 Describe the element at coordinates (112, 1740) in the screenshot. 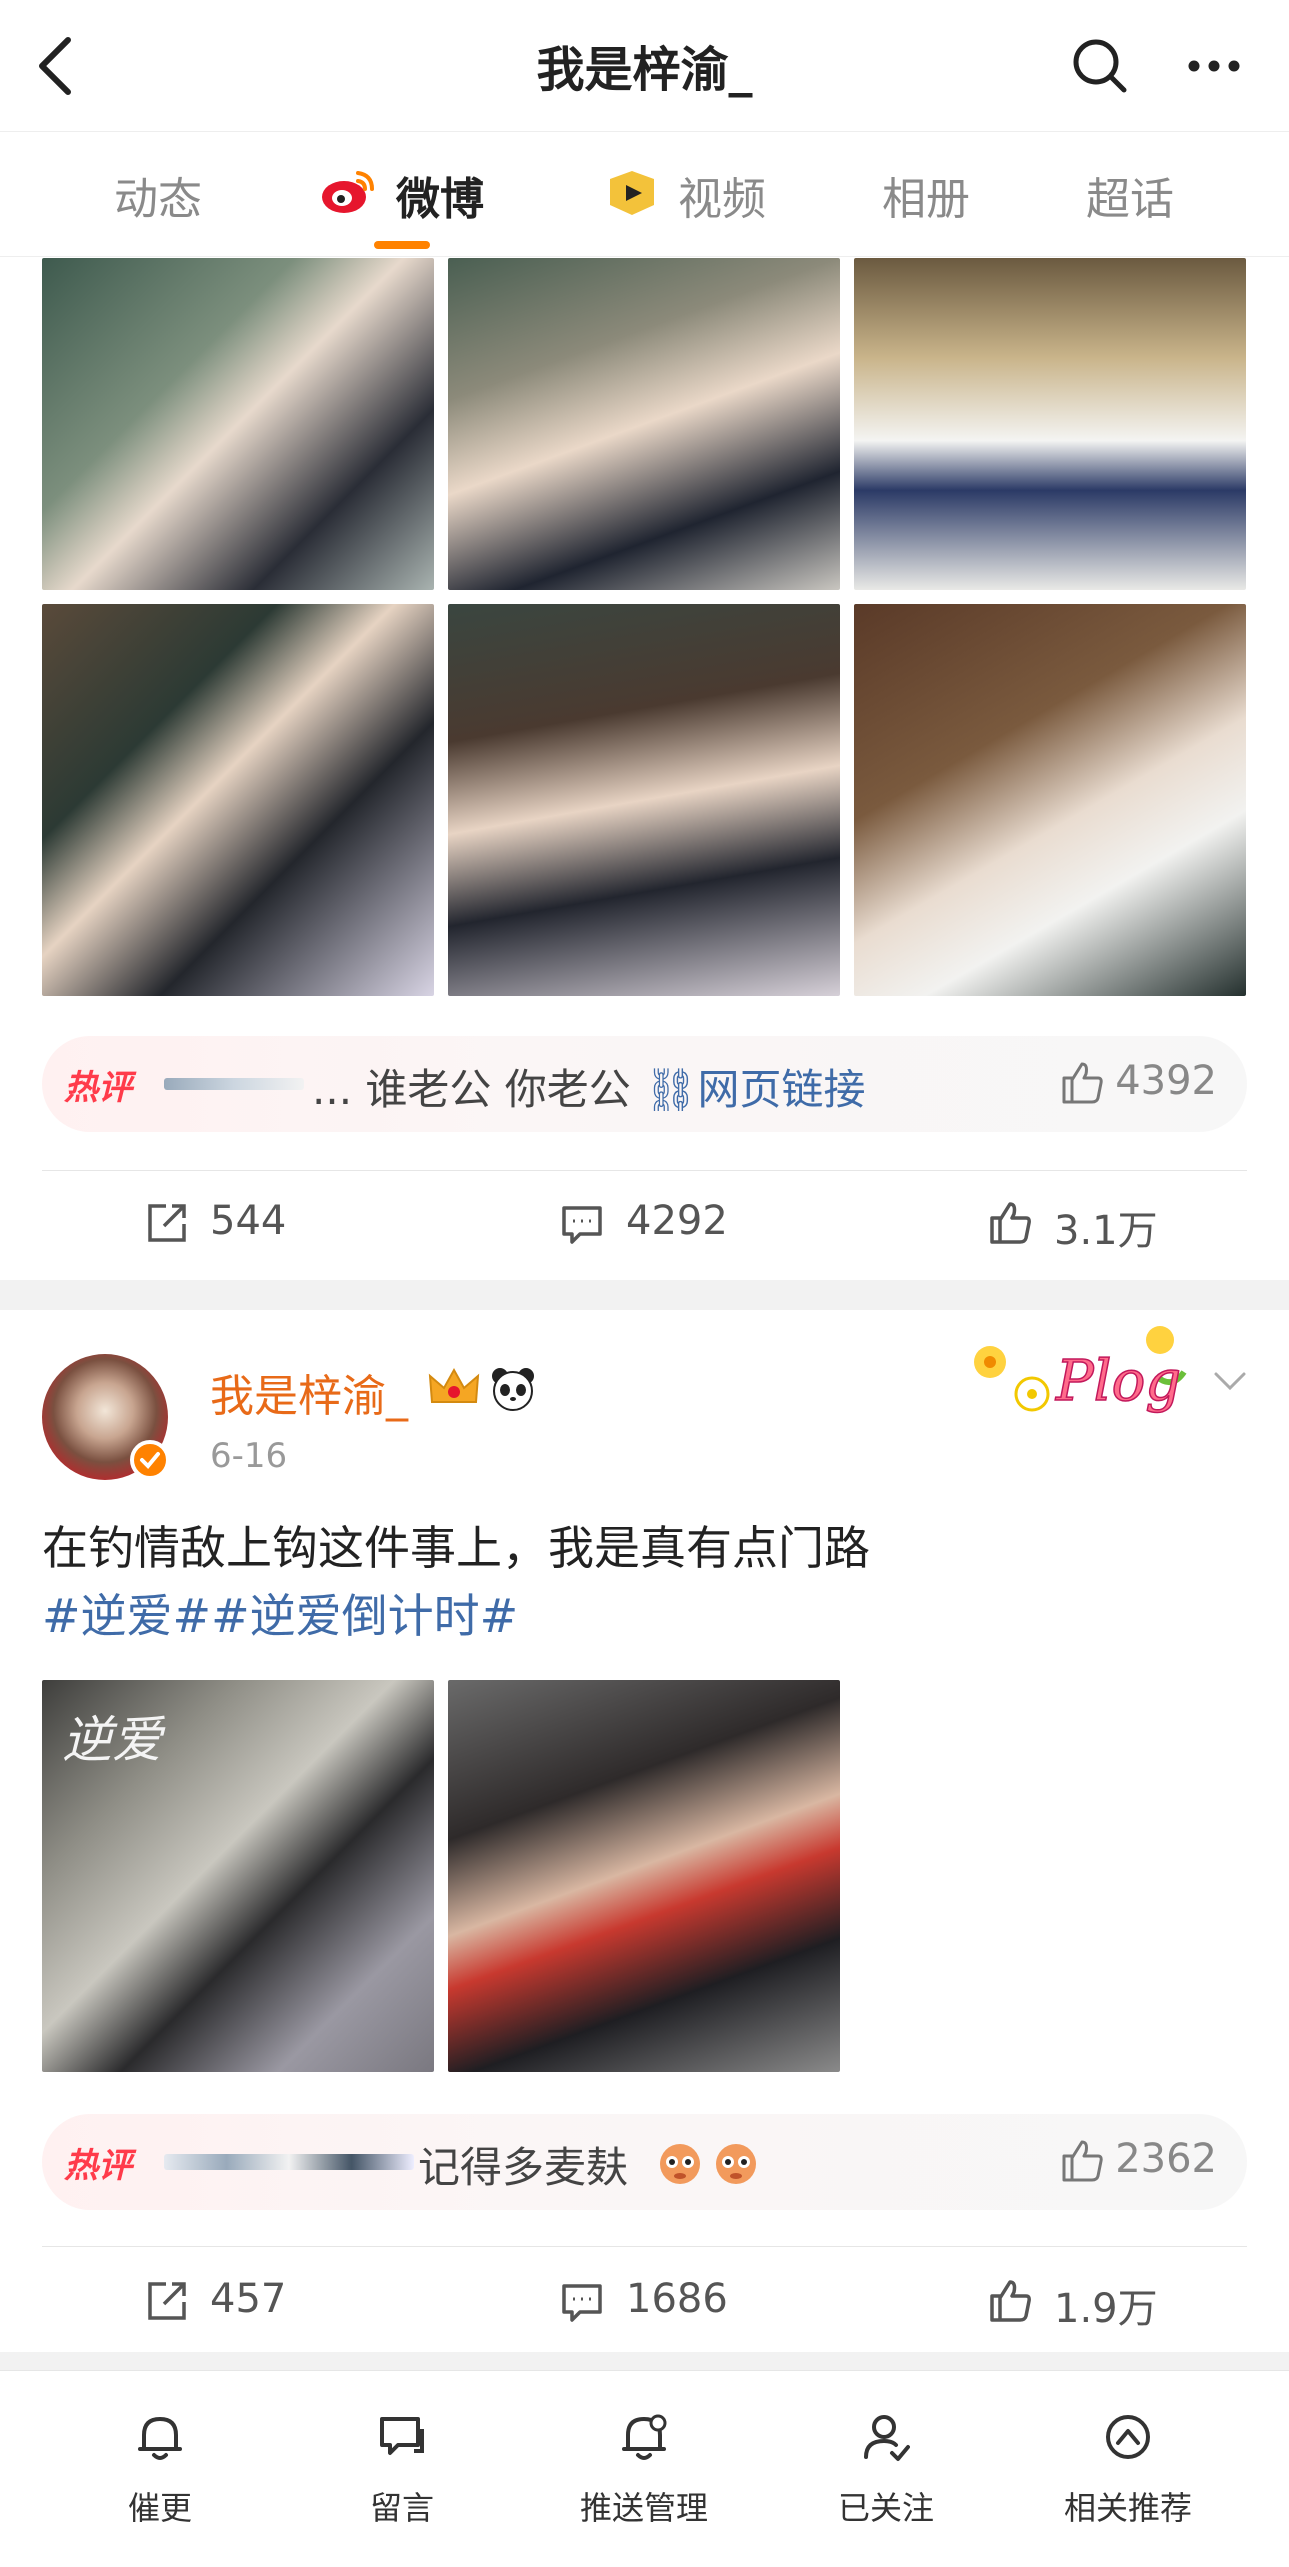

I see `image-watermark: 逆爱` at that location.